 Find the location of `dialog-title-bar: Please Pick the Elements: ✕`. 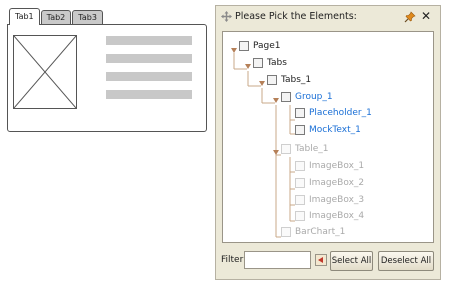

dialog-title-bar: Please Pick the Elements: ✕ is located at coordinates (328, 17).